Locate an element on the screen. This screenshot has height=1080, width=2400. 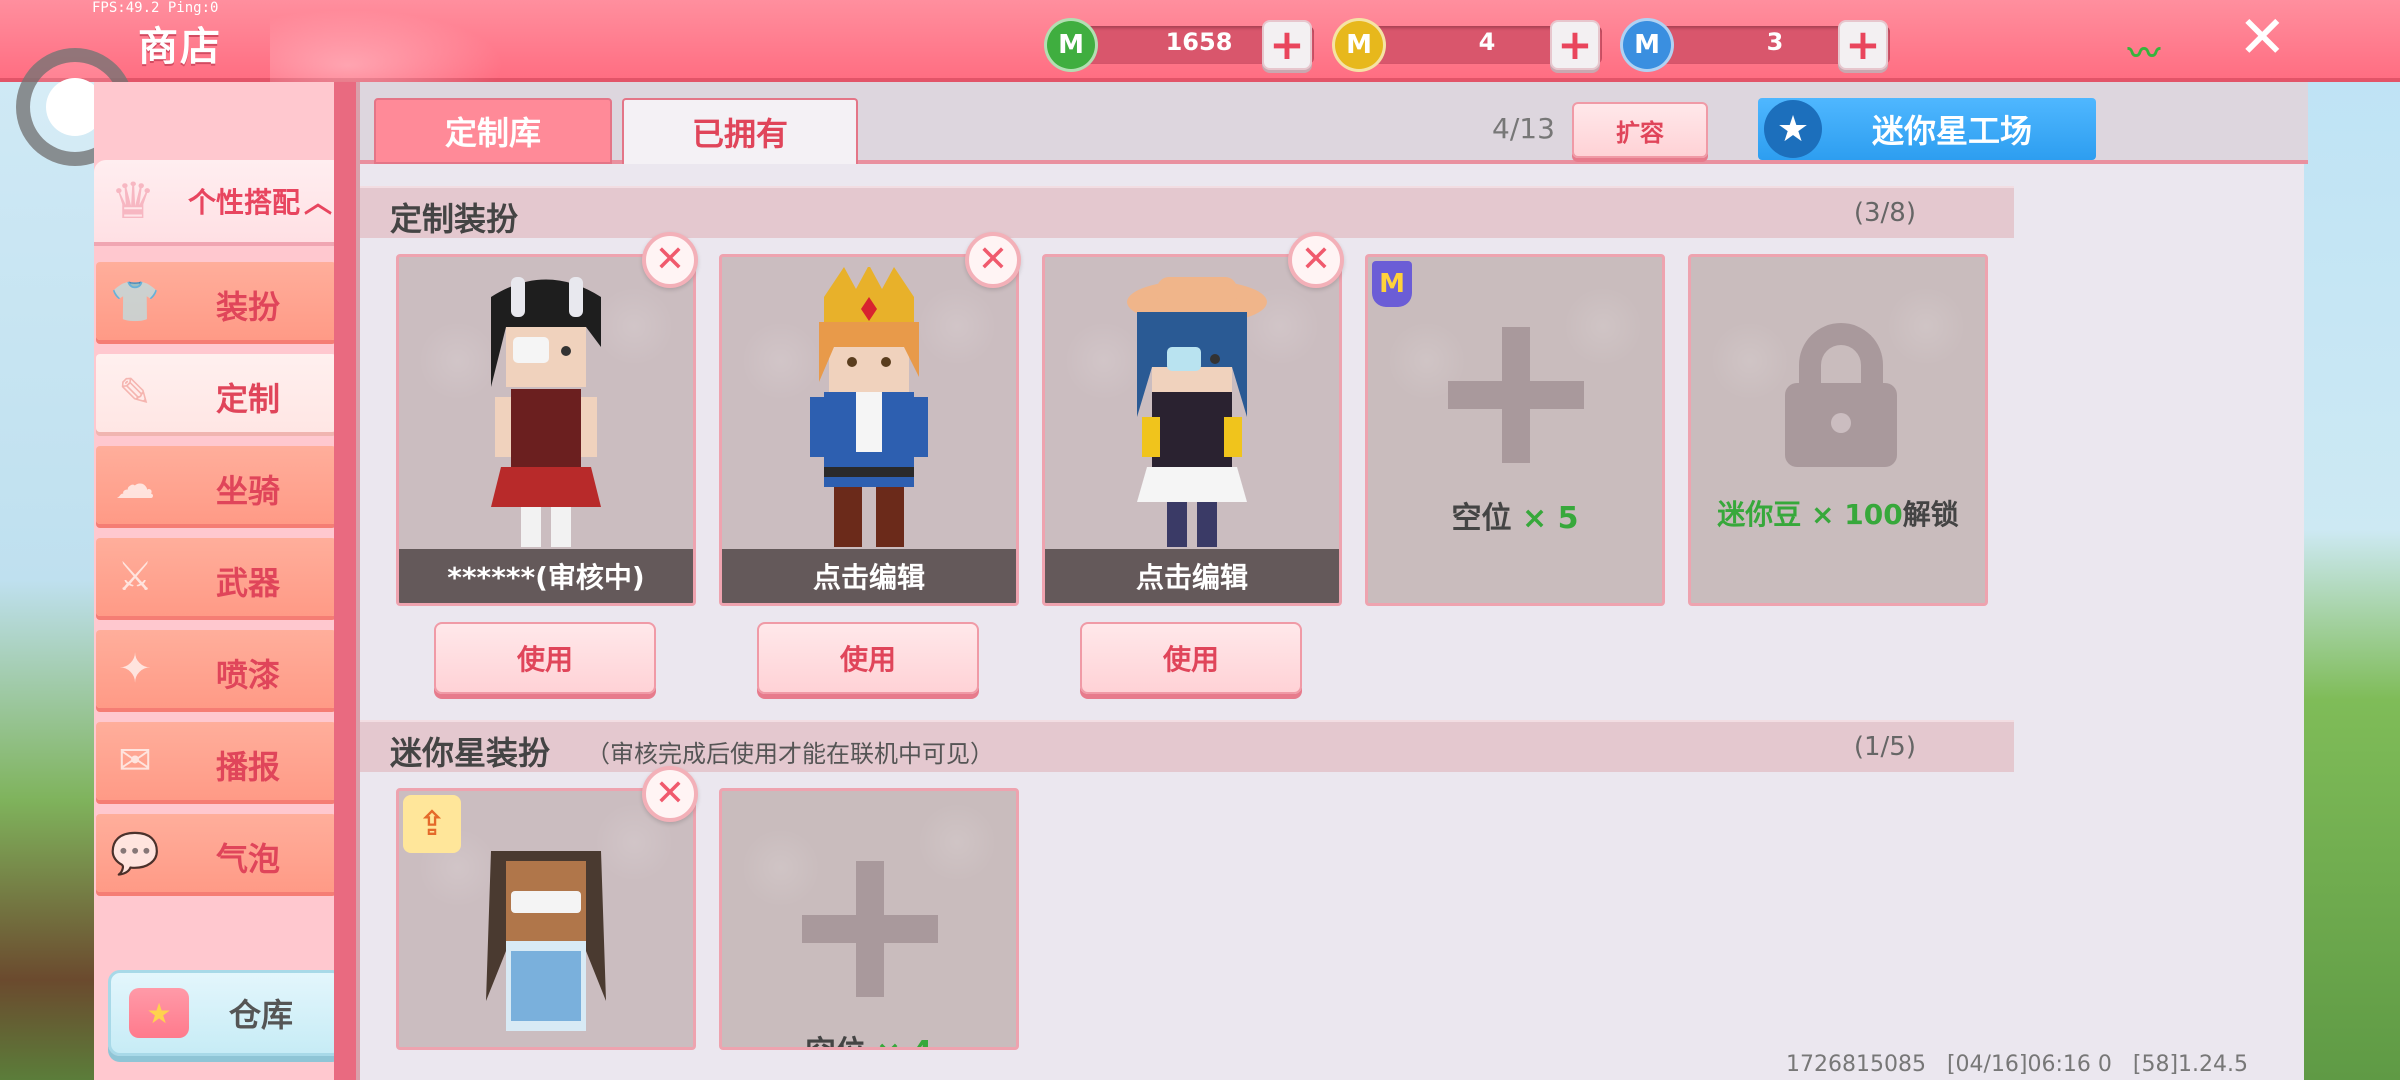
saddle-icon: ☁ is located at coordinates (135, 485).